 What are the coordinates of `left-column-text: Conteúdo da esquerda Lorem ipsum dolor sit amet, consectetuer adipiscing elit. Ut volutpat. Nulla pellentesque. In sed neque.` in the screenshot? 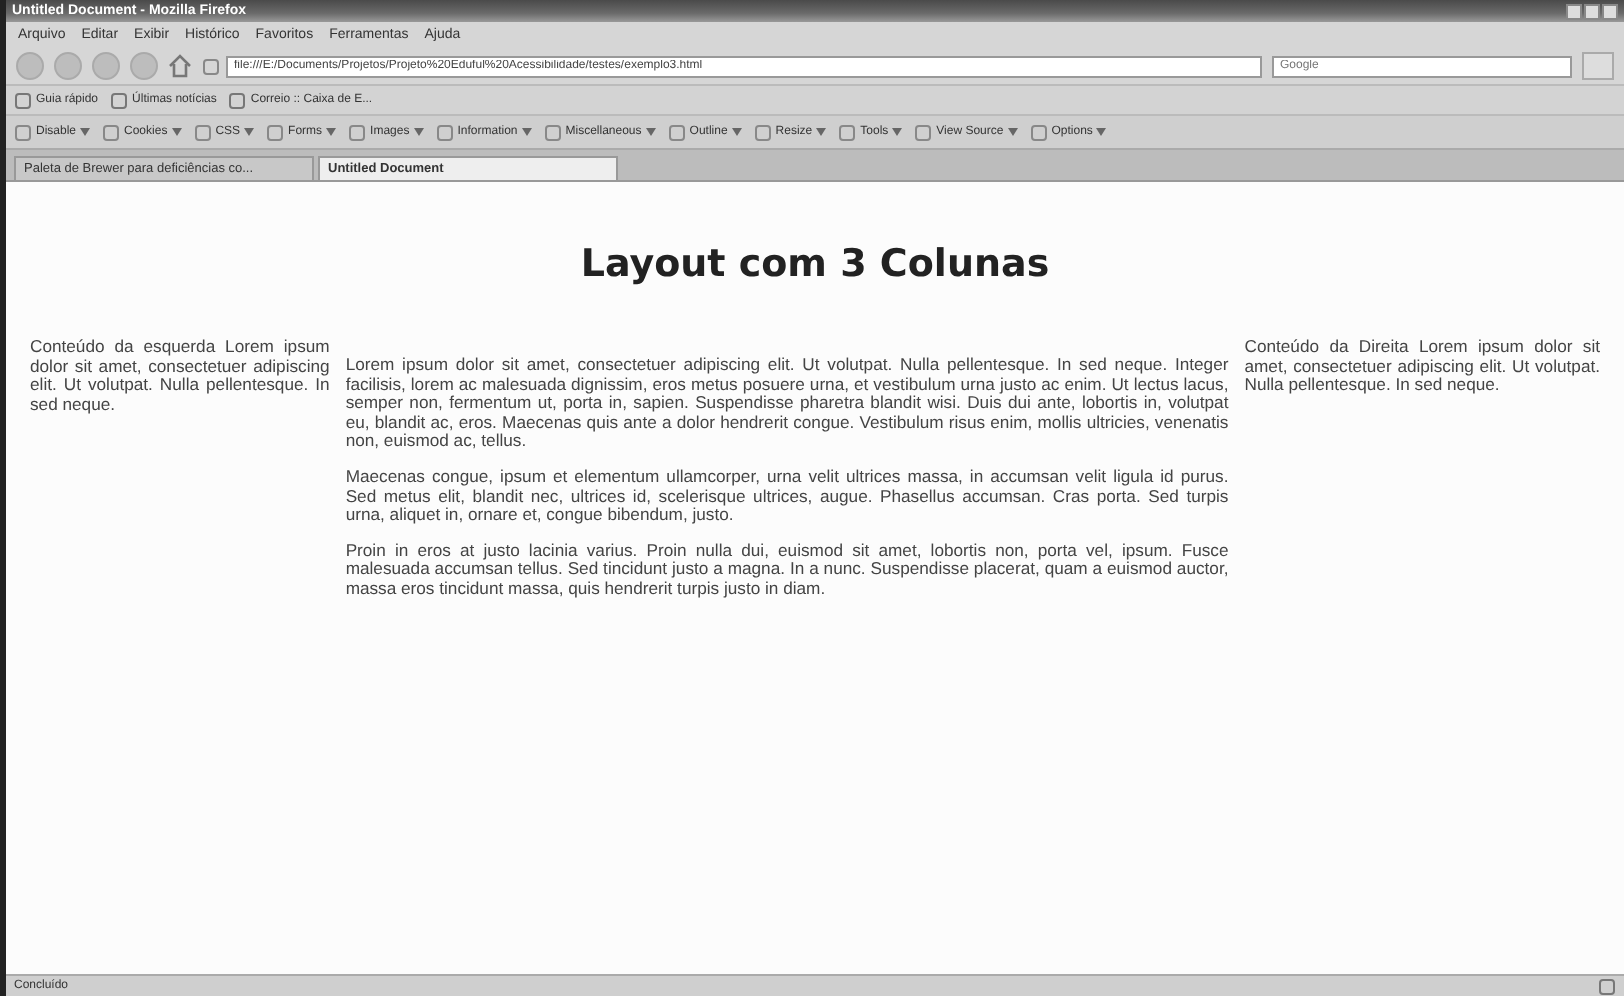 It's located at (180, 376).